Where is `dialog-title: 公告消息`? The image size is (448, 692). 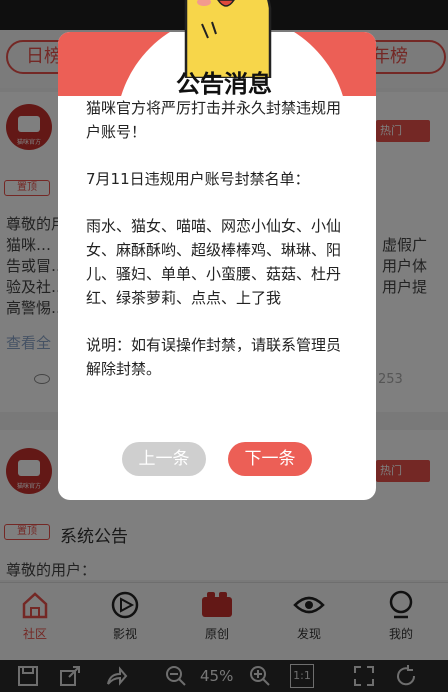
dialog-title: 公告消息 is located at coordinates (224, 84).